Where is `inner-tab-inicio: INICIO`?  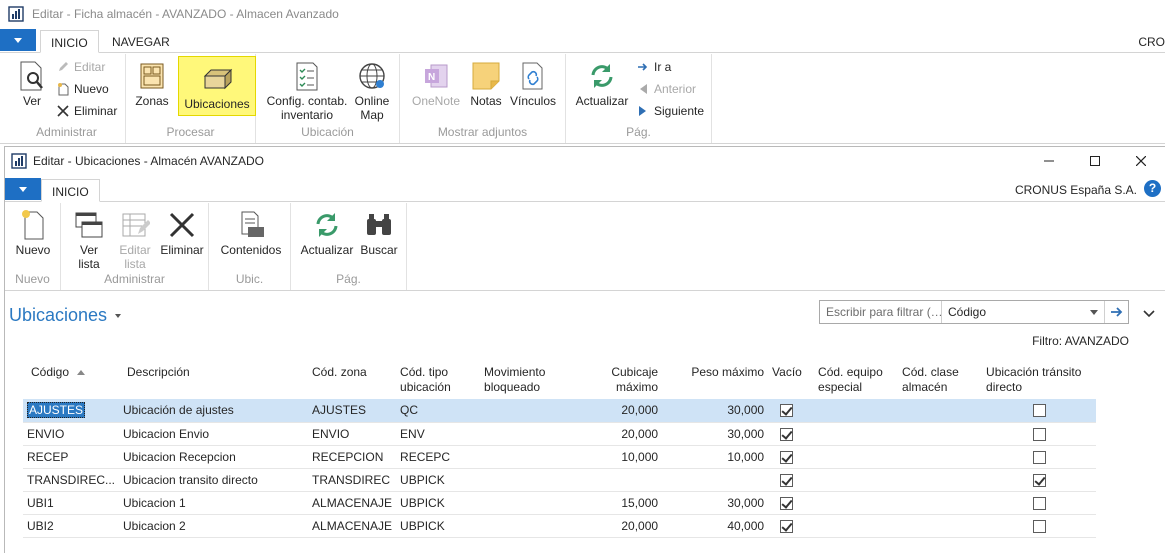 inner-tab-inicio: INICIO is located at coordinates (70, 190).